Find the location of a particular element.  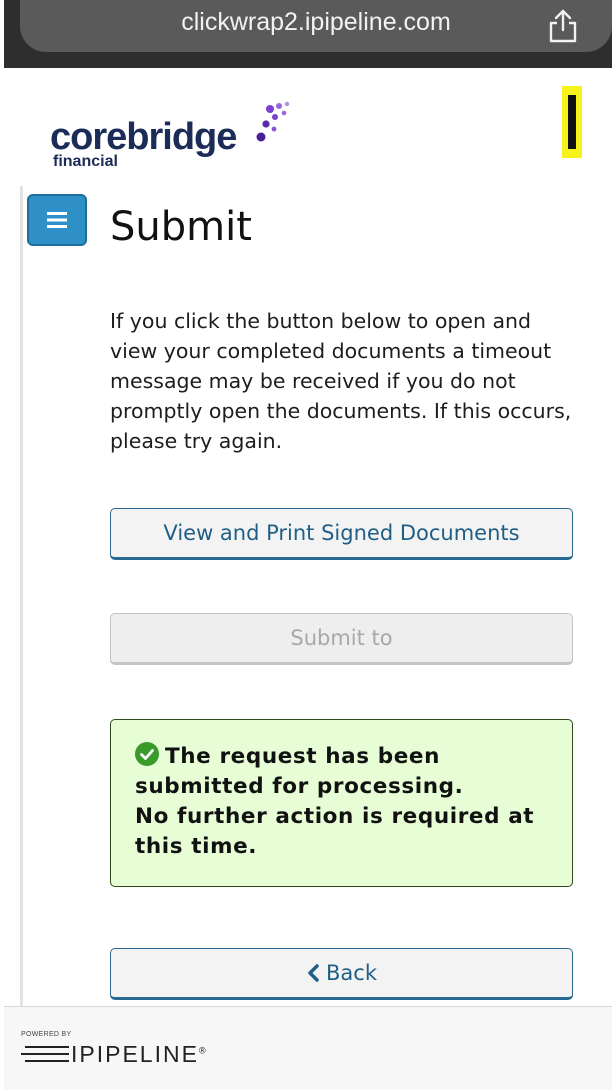

hamburger-menu-icon is located at coordinates (57, 220).